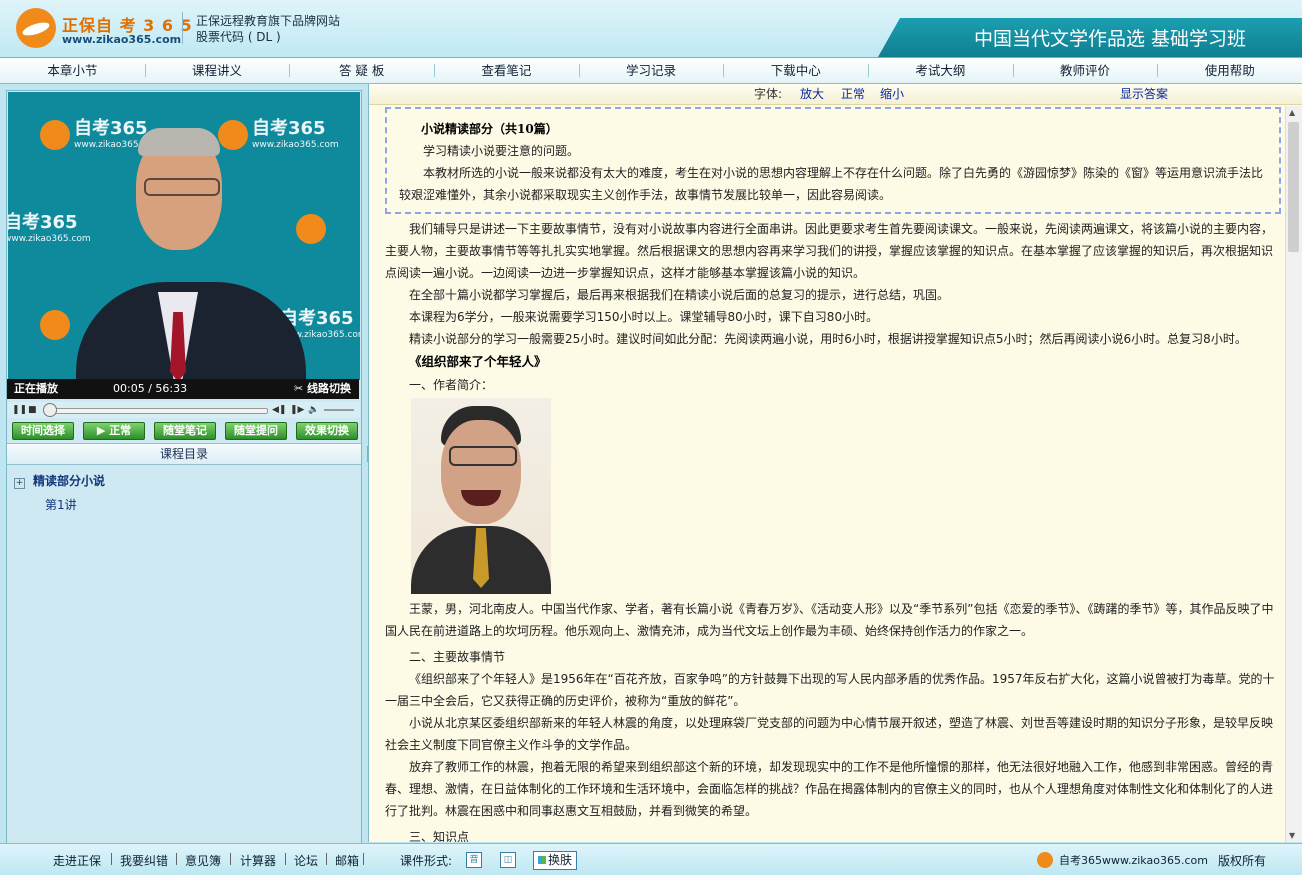 Image resolution: width=1302 pixels, height=875 pixels. I want to click on nav-download-center: 下载中心, so click(795, 70).